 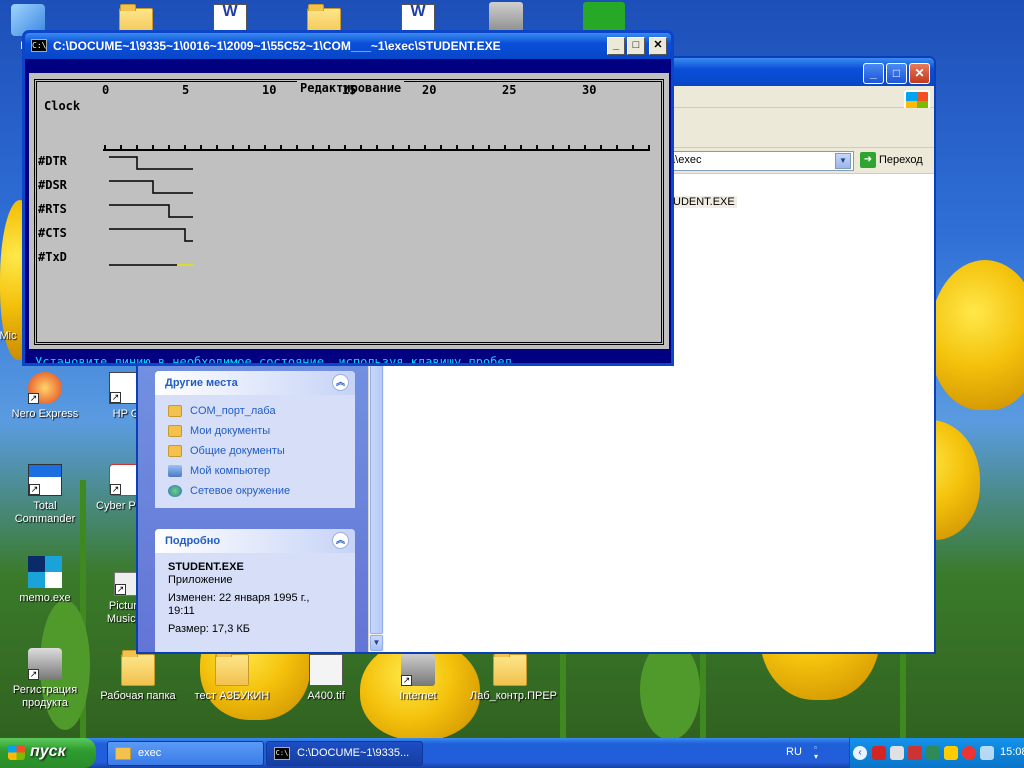 What do you see at coordinates (376, 643) in the screenshot?
I see `scroll-down-icon: ▼` at bounding box center [376, 643].